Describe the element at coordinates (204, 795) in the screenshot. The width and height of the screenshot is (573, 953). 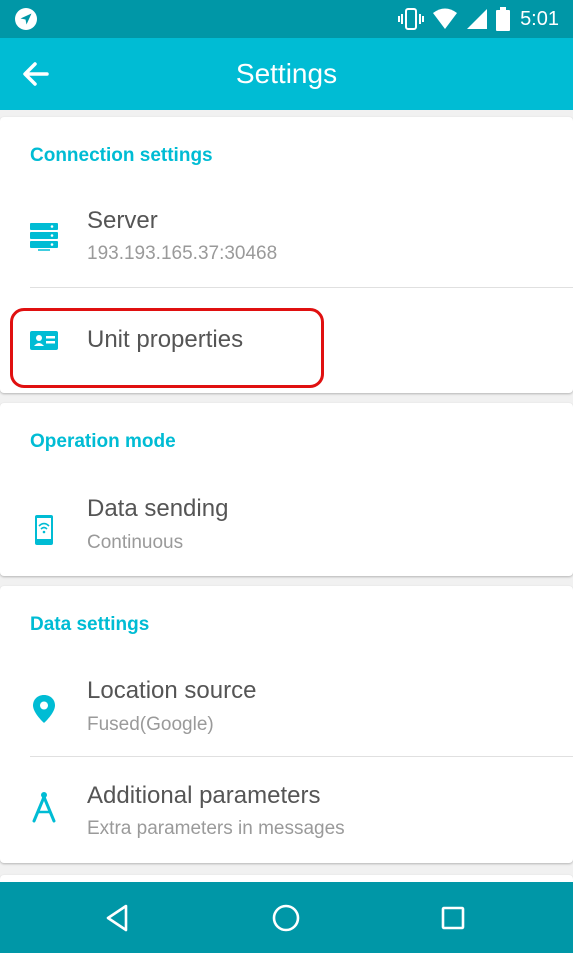
I see `additional-parameters-label: Additional parameters` at that location.